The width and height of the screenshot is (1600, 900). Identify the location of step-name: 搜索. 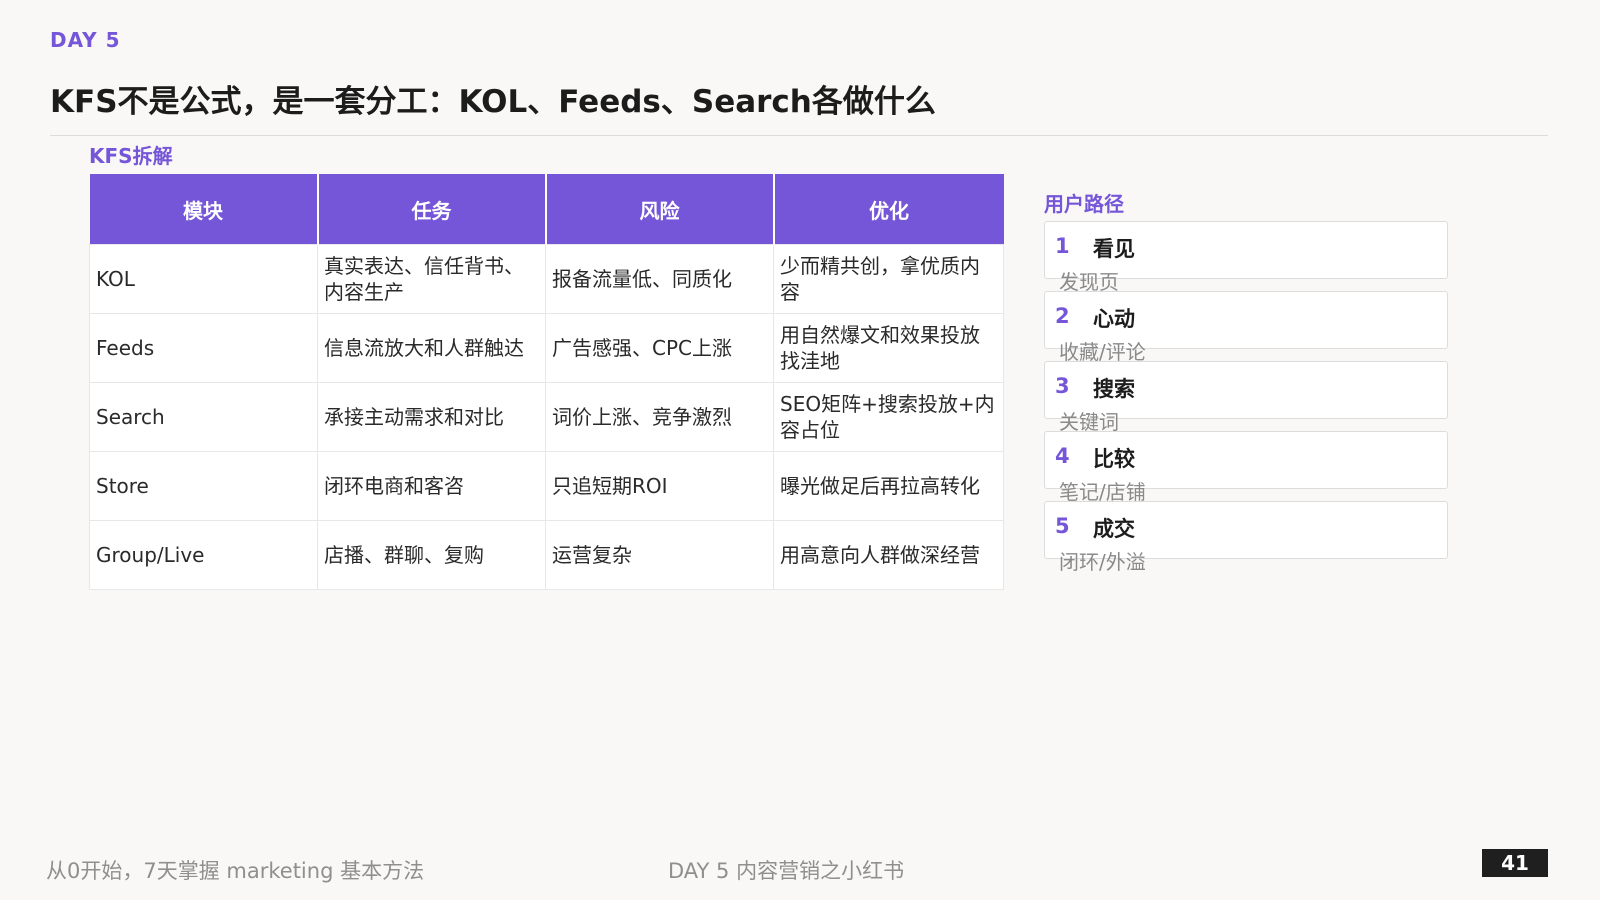
(1114, 389).